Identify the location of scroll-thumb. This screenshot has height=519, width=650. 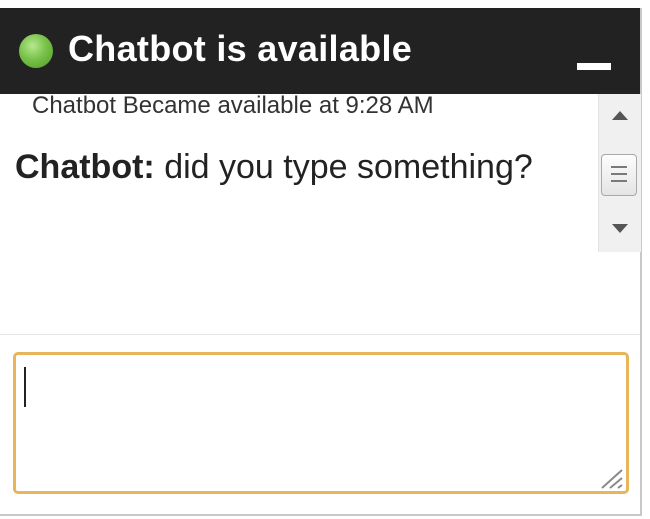
(619, 175).